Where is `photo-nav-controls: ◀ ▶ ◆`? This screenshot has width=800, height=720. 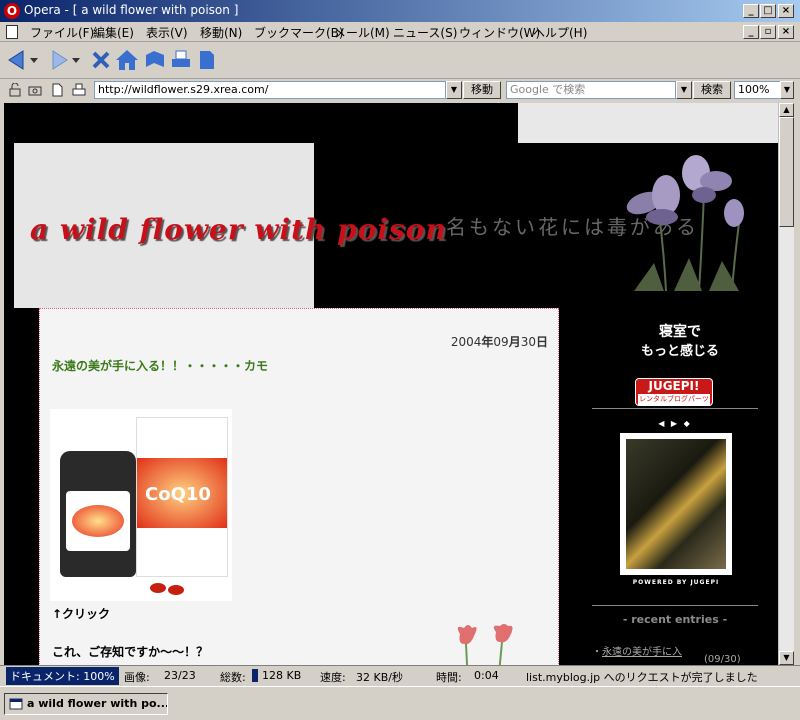 photo-nav-controls: ◀ ▶ ◆ is located at coordinates (675, 423).